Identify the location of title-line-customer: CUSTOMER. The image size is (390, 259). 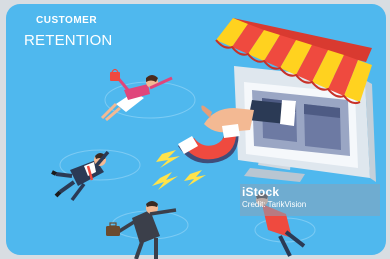
(67, 20).